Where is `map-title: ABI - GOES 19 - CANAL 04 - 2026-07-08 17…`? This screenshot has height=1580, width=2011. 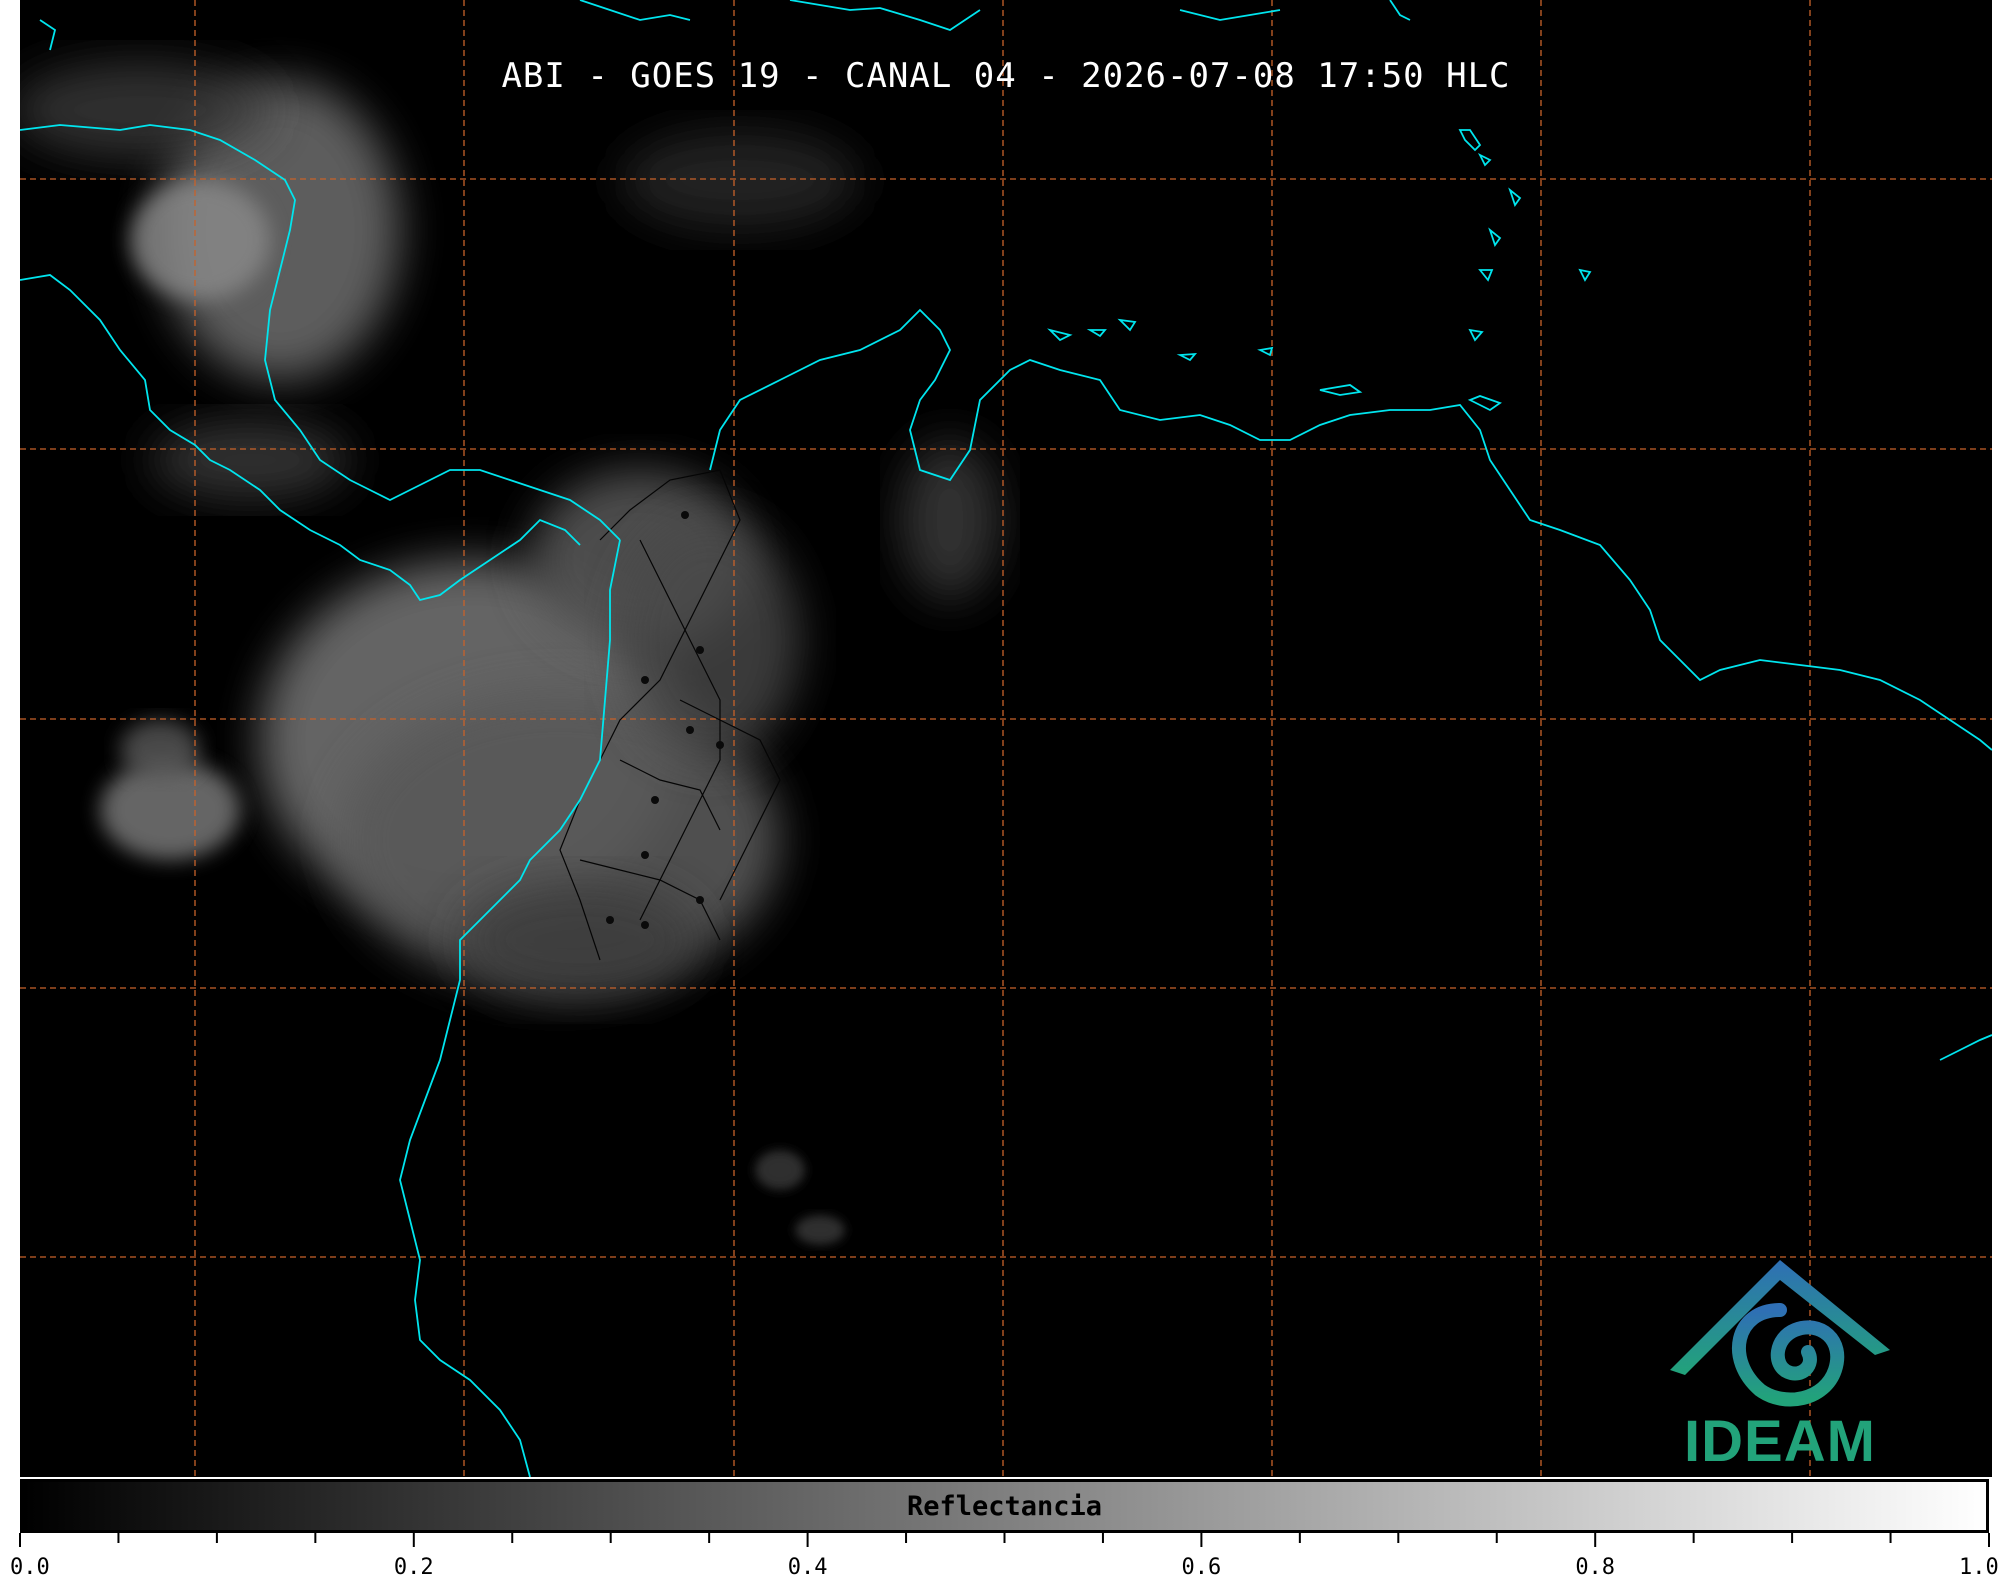
map-title: ABI - GOES 19 - CANAL 04 - 2026-07-08 17… is located at coordinates (1006, 76).